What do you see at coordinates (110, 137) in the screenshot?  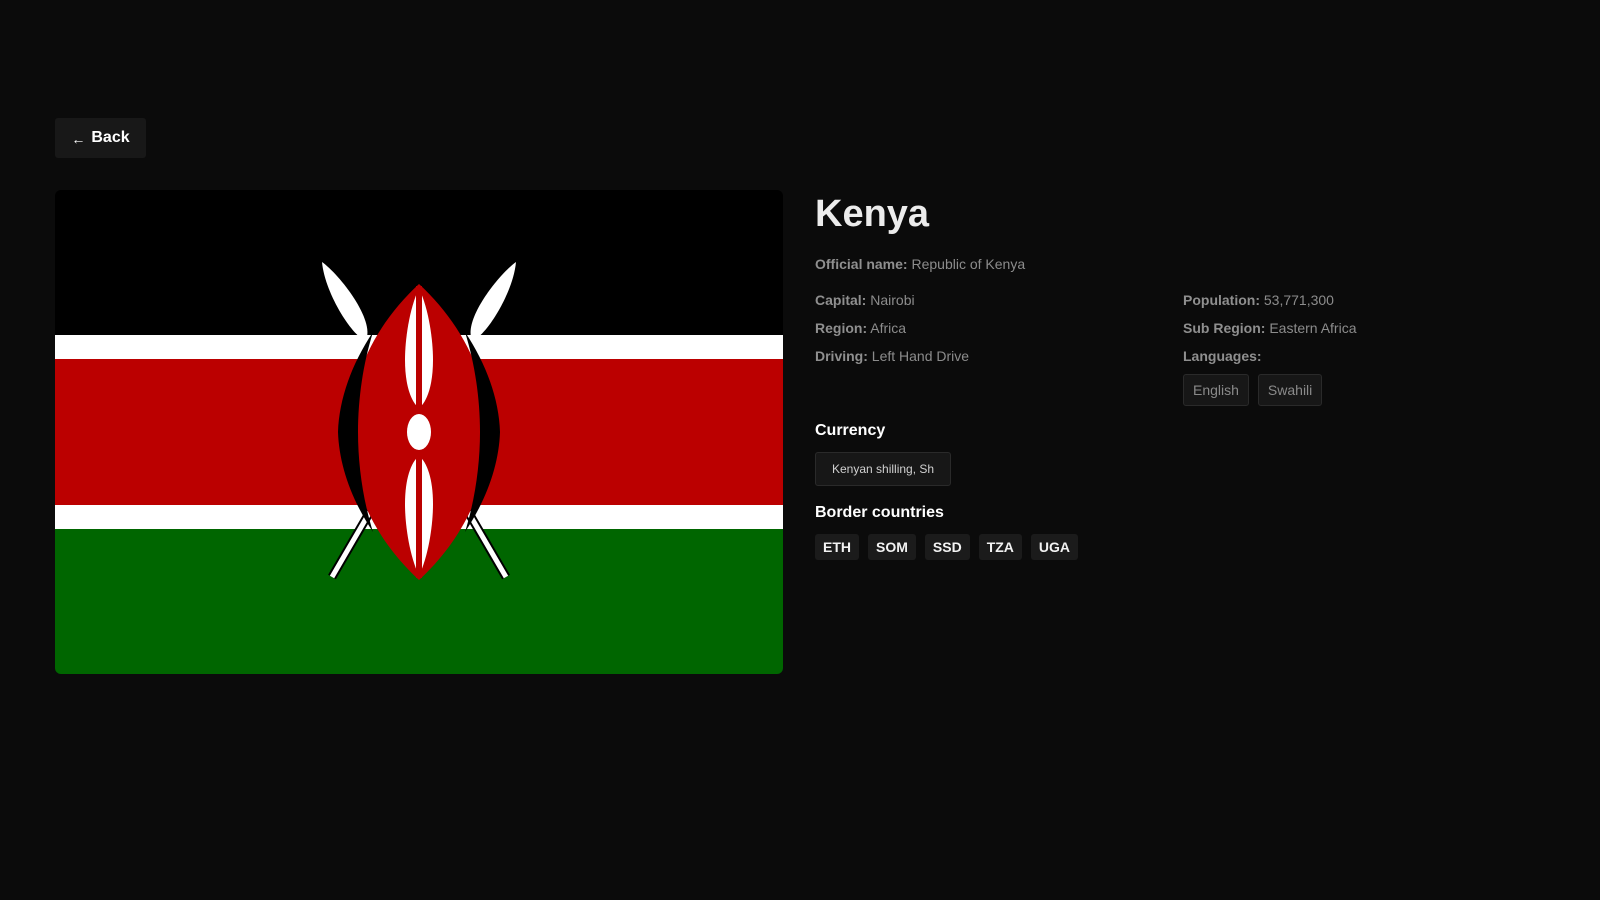 I see `back-label: Back` at bounding box center [110, 137].